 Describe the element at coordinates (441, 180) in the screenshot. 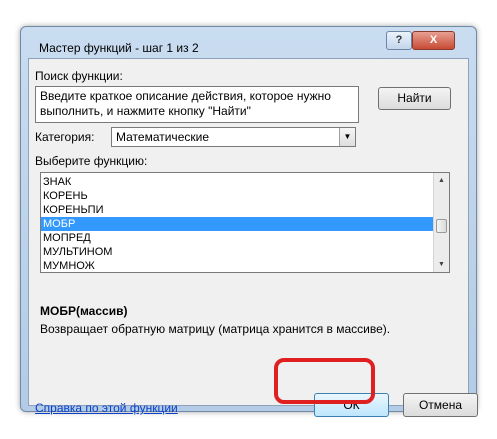

I see `scroll-up-icon: ▲` at that location.